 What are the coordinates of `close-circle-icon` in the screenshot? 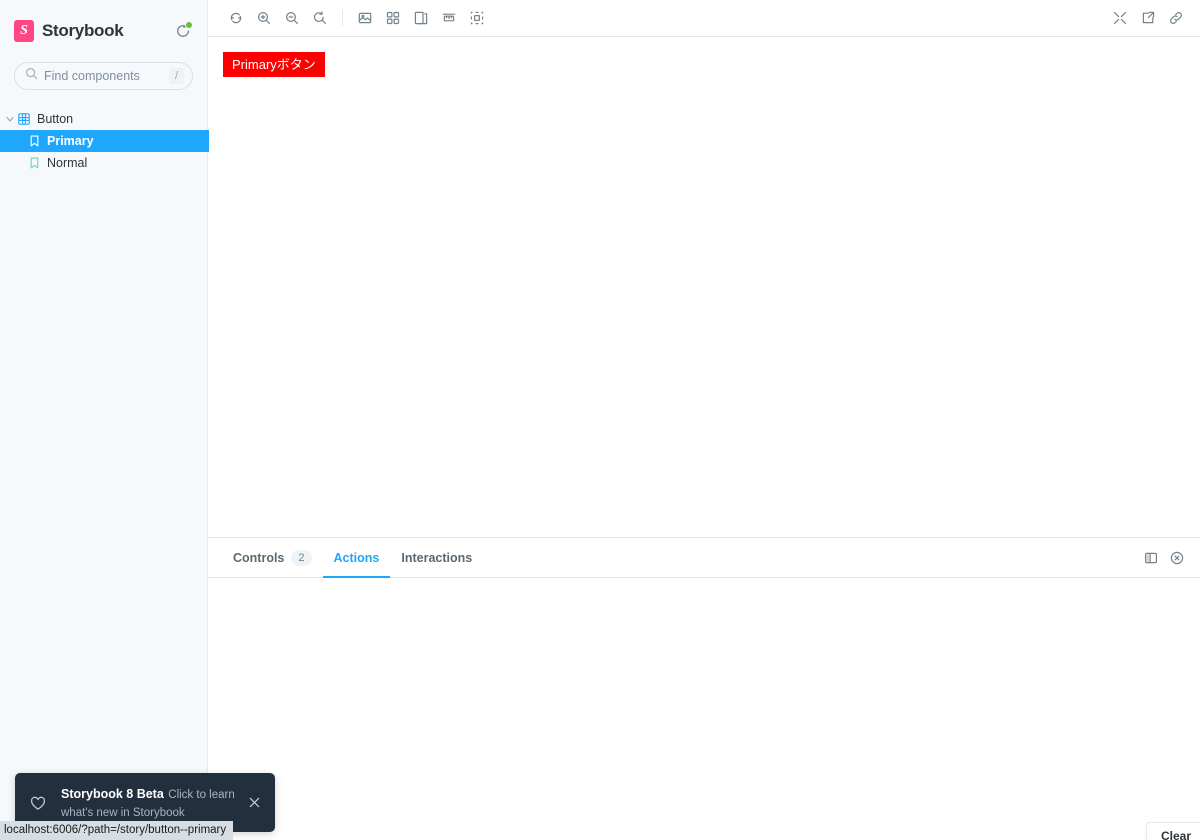 It's located at (1177, 558).